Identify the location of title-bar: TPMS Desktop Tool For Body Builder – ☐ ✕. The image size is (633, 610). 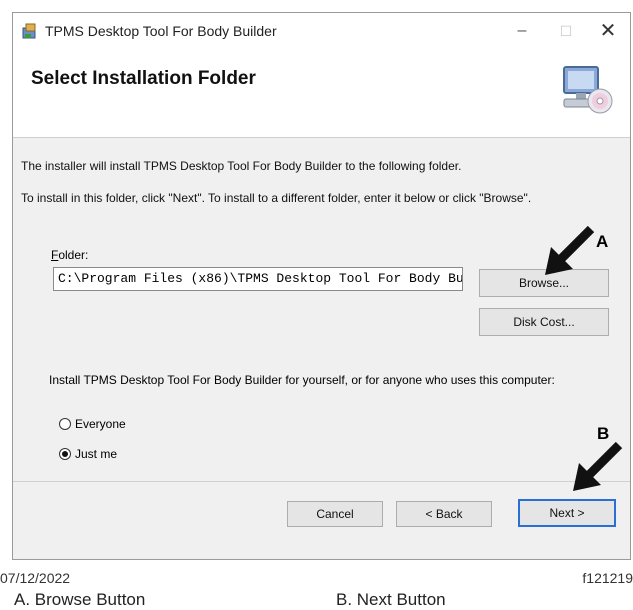
(321, 31).